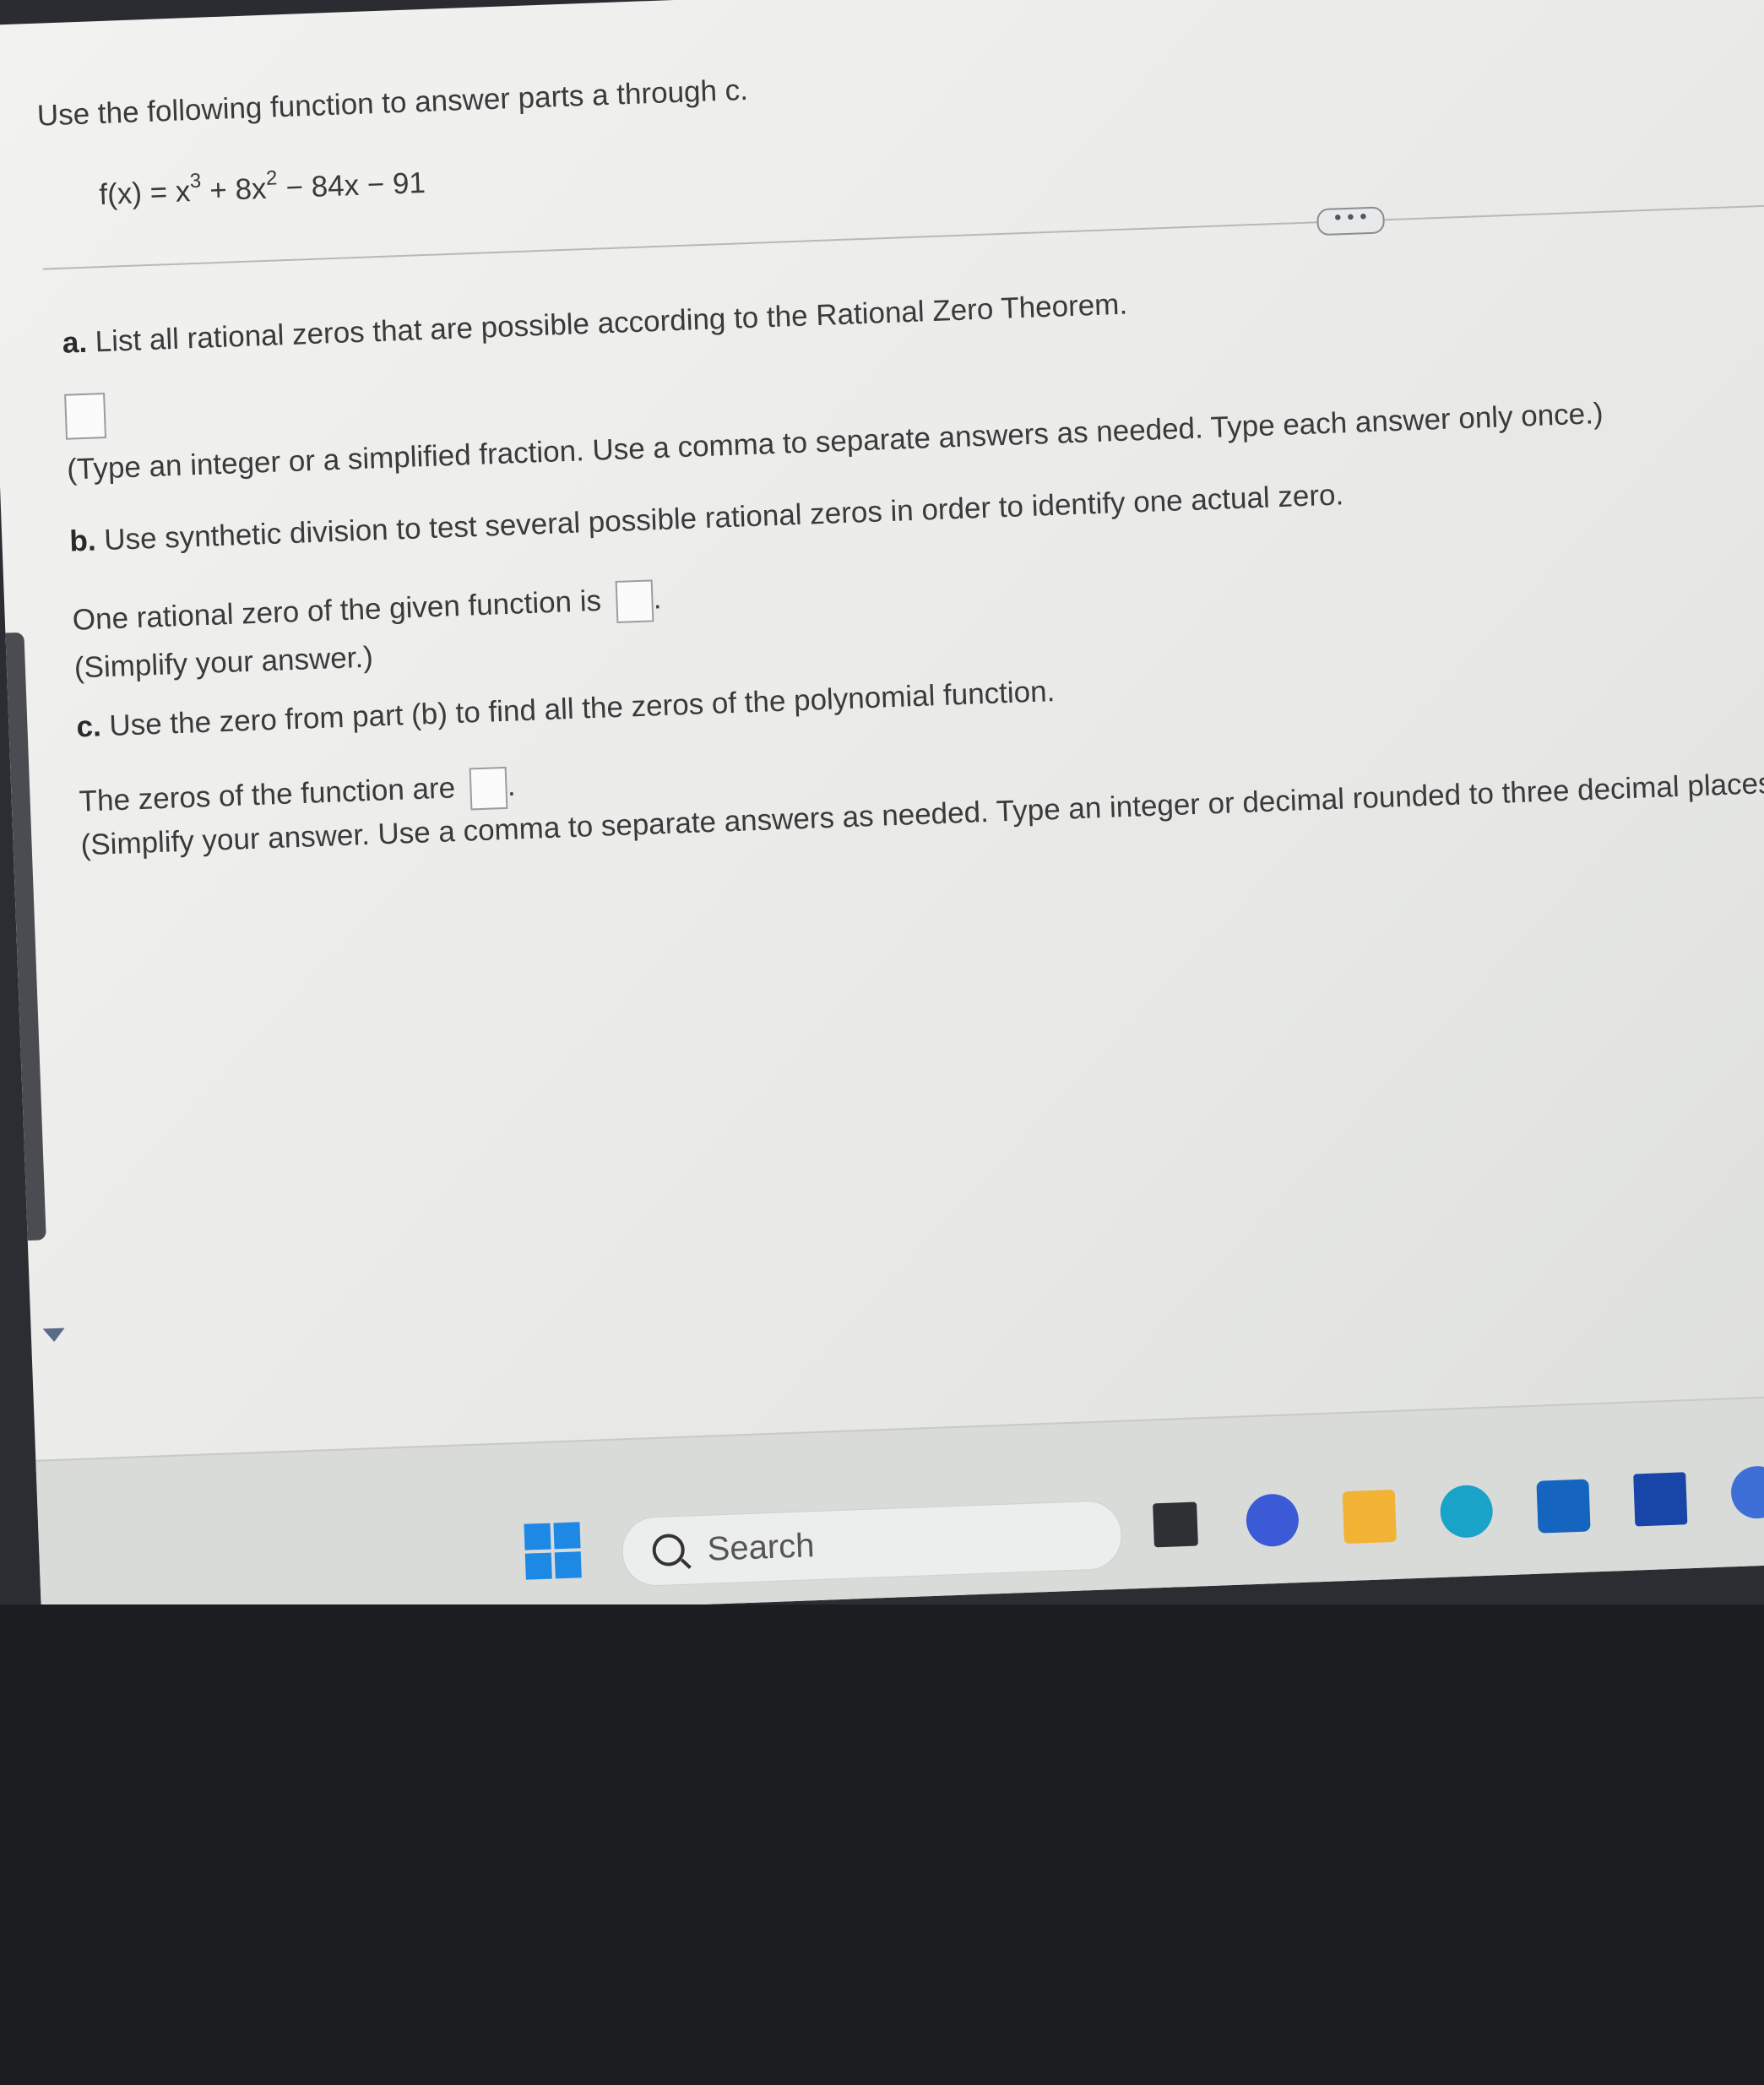  I want to click on meet-chat-icon, so click(1272, 1520).